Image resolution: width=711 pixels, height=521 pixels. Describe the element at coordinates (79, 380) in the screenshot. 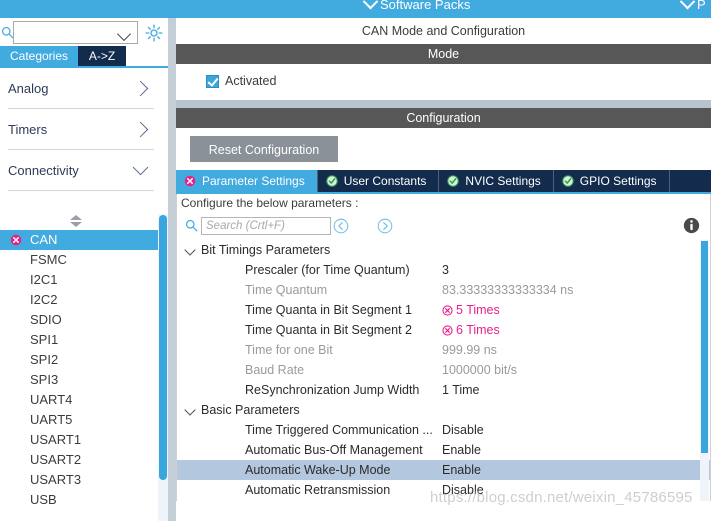

I see `peripheral-item-spi3: SPI3` at that location.